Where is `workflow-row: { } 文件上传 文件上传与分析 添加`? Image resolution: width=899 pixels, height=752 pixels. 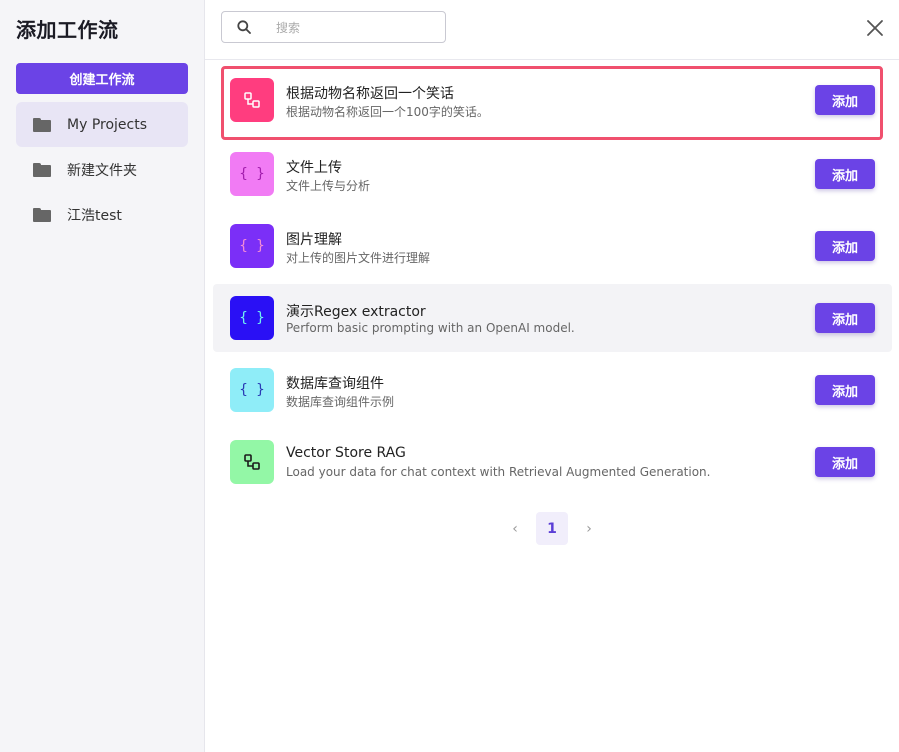
workflow-row: { } 文件上传 文件上传与分析 添加 is located at coordinates (552, 174).